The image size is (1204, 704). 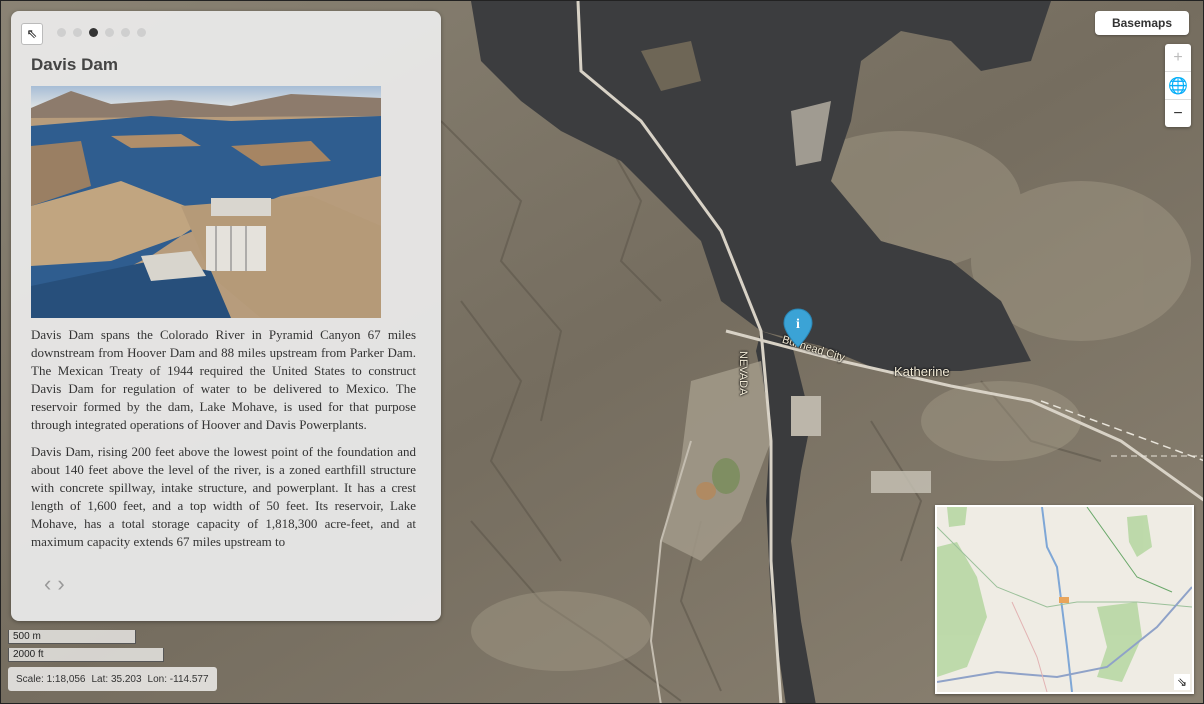 I want to click on info-marker-icon: i, so click(x=798, y=330).